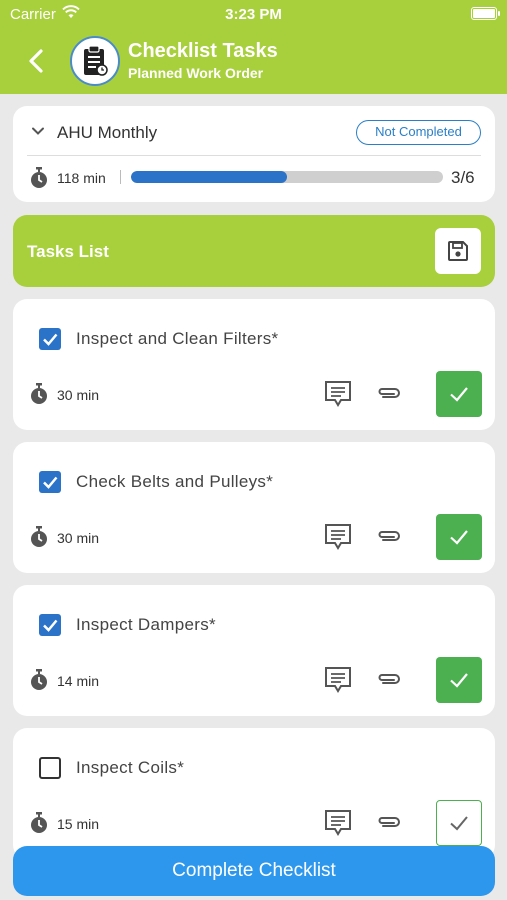 This screenshot has height=900, width=507. What do you see at coordinates (254, 650) in the screenshot?
I see `task-card: Inspect Dampers* 14 min` at bounding box center [254, 650].